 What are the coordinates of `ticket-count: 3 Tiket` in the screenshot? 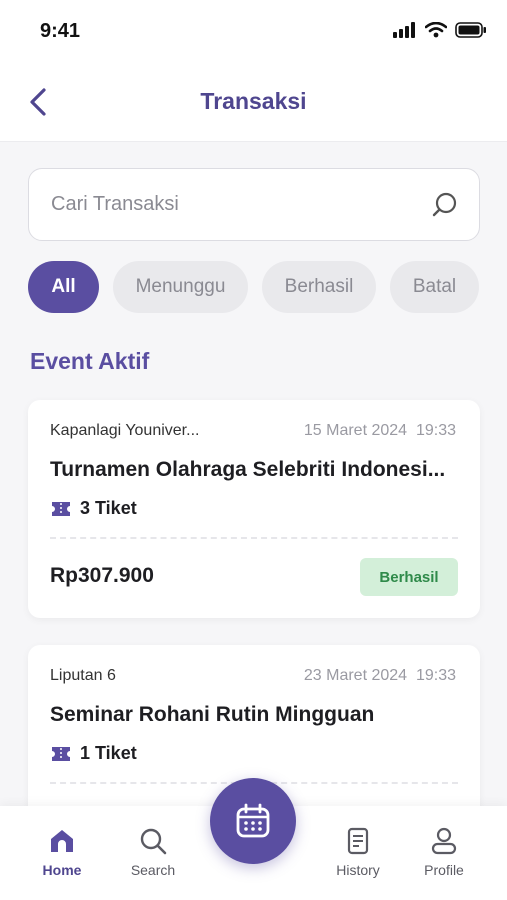 It's located at (93, 508).